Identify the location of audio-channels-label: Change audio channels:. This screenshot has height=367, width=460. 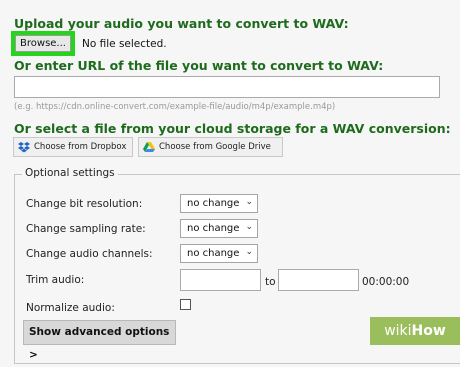
(89, 254).